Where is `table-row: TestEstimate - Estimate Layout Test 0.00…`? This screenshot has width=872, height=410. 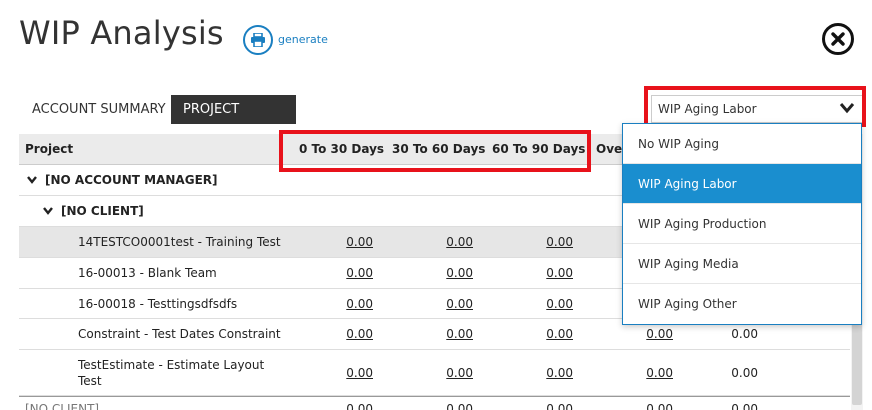 table-row: TestEstimate - Estimate Layout Test 0.00… is located at coordinates (434, 373).